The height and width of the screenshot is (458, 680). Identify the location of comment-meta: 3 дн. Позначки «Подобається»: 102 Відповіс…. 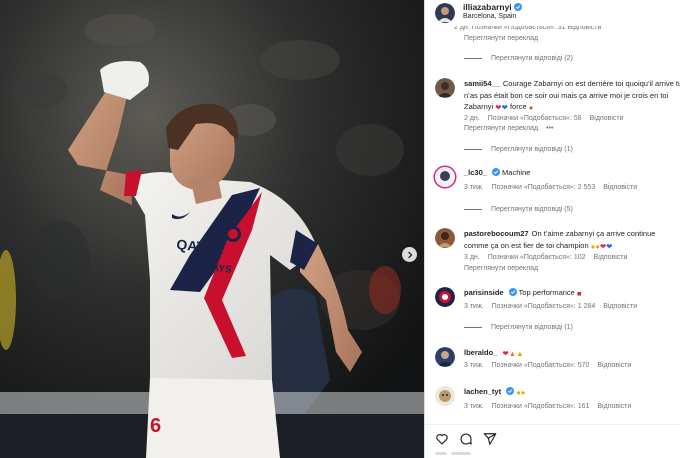
(549, 257).